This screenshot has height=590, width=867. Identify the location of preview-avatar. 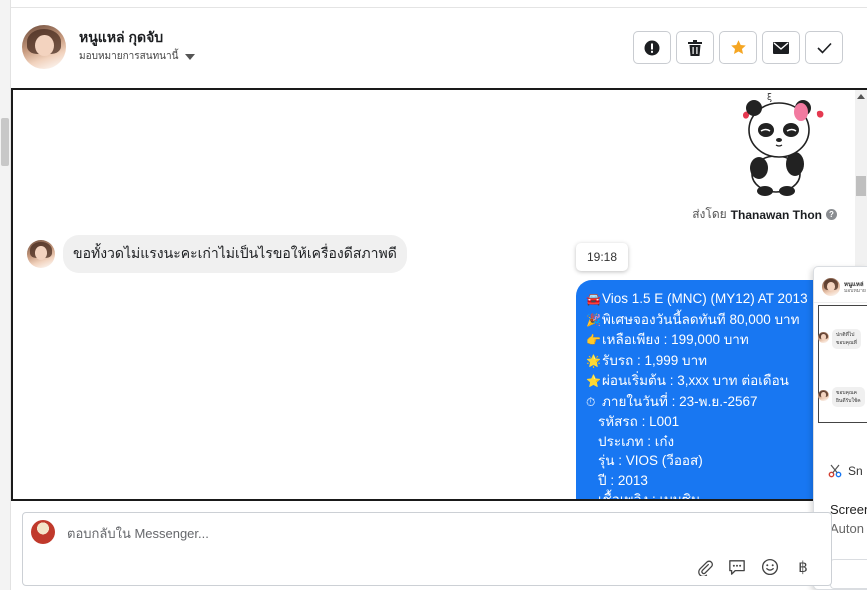
(831, 287).